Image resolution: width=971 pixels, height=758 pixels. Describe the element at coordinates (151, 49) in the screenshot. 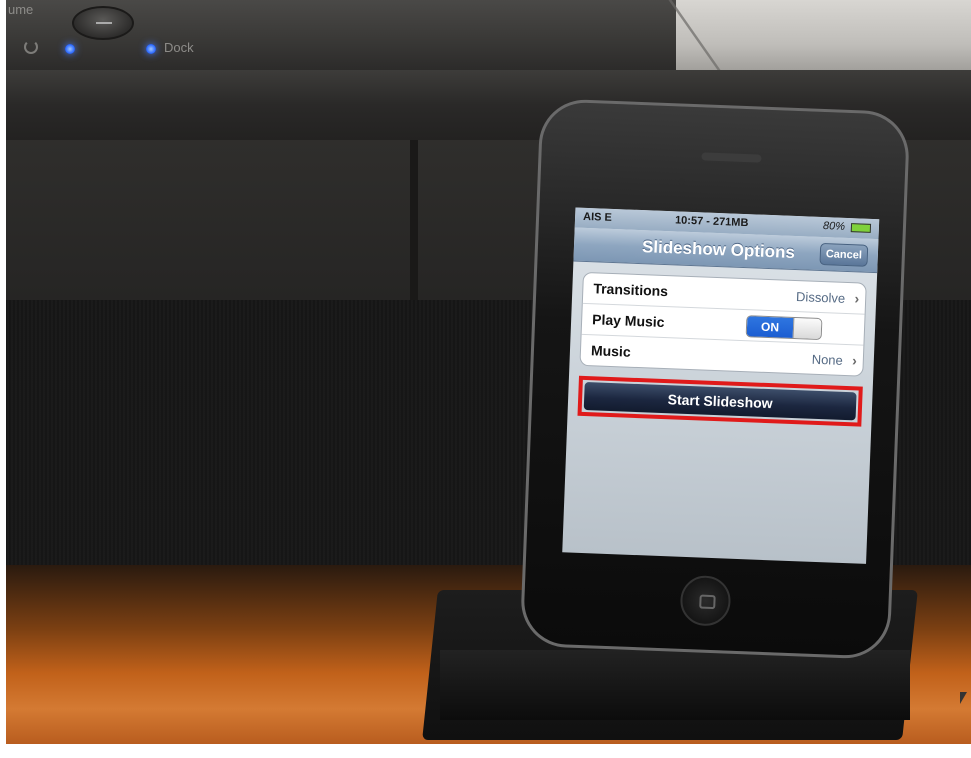

I see `dock-led-icon` at that location.